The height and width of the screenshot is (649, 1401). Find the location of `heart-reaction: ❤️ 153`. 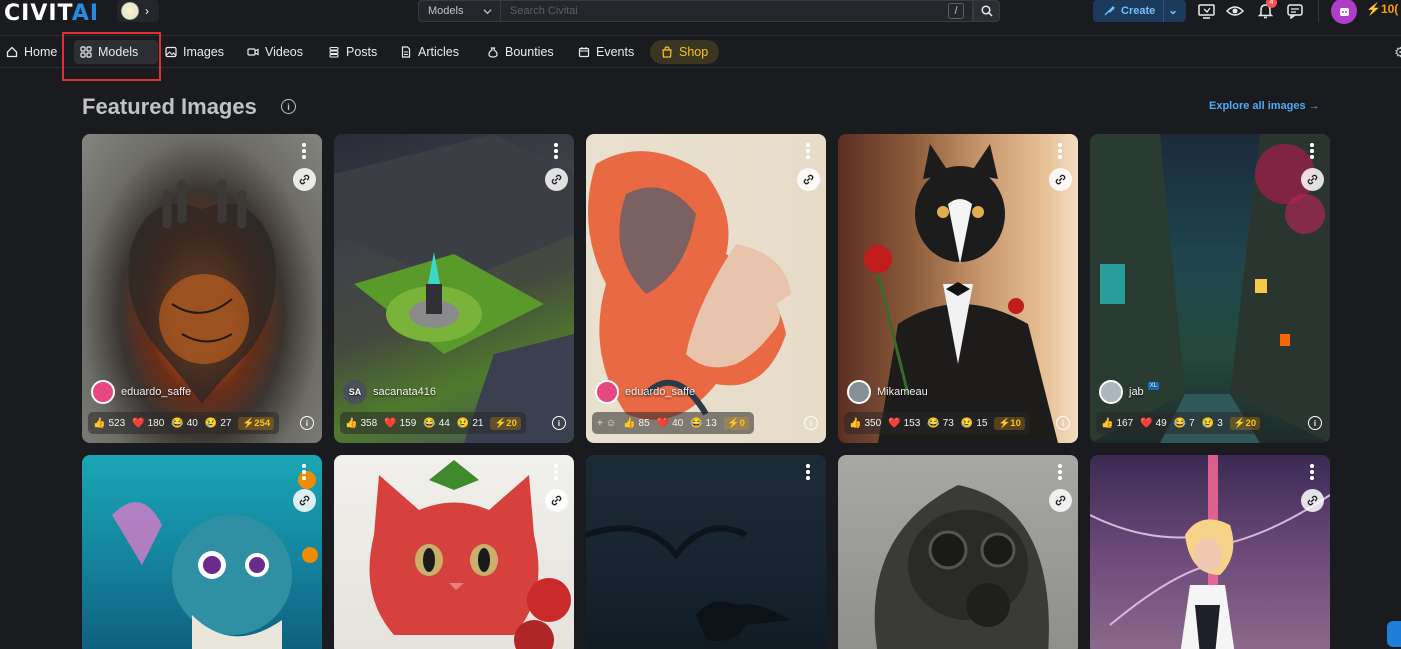

heart-reaction: ❤️ 153 is located at coordinates (904, 423).